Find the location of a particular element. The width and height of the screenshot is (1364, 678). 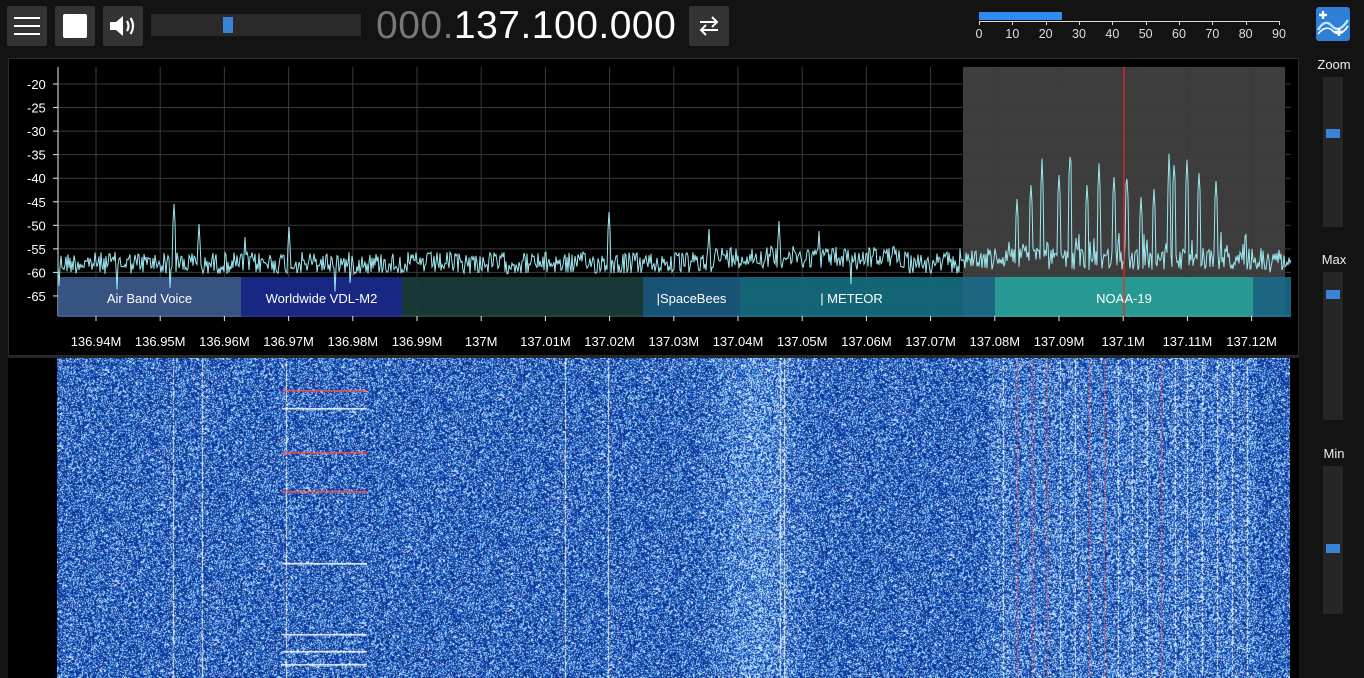

fft-y-tick-label: -65 is located at coordinates (36, 296).